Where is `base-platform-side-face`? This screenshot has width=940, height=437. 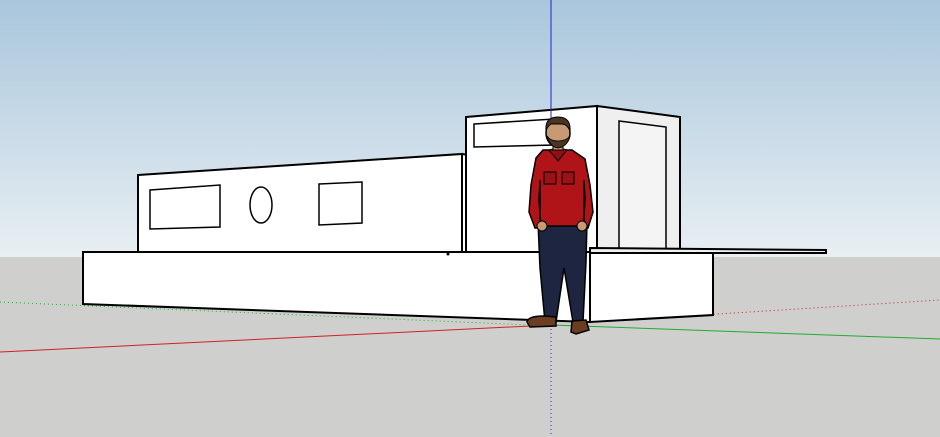 base-platform-side-face is located at coordinates (651, 287).